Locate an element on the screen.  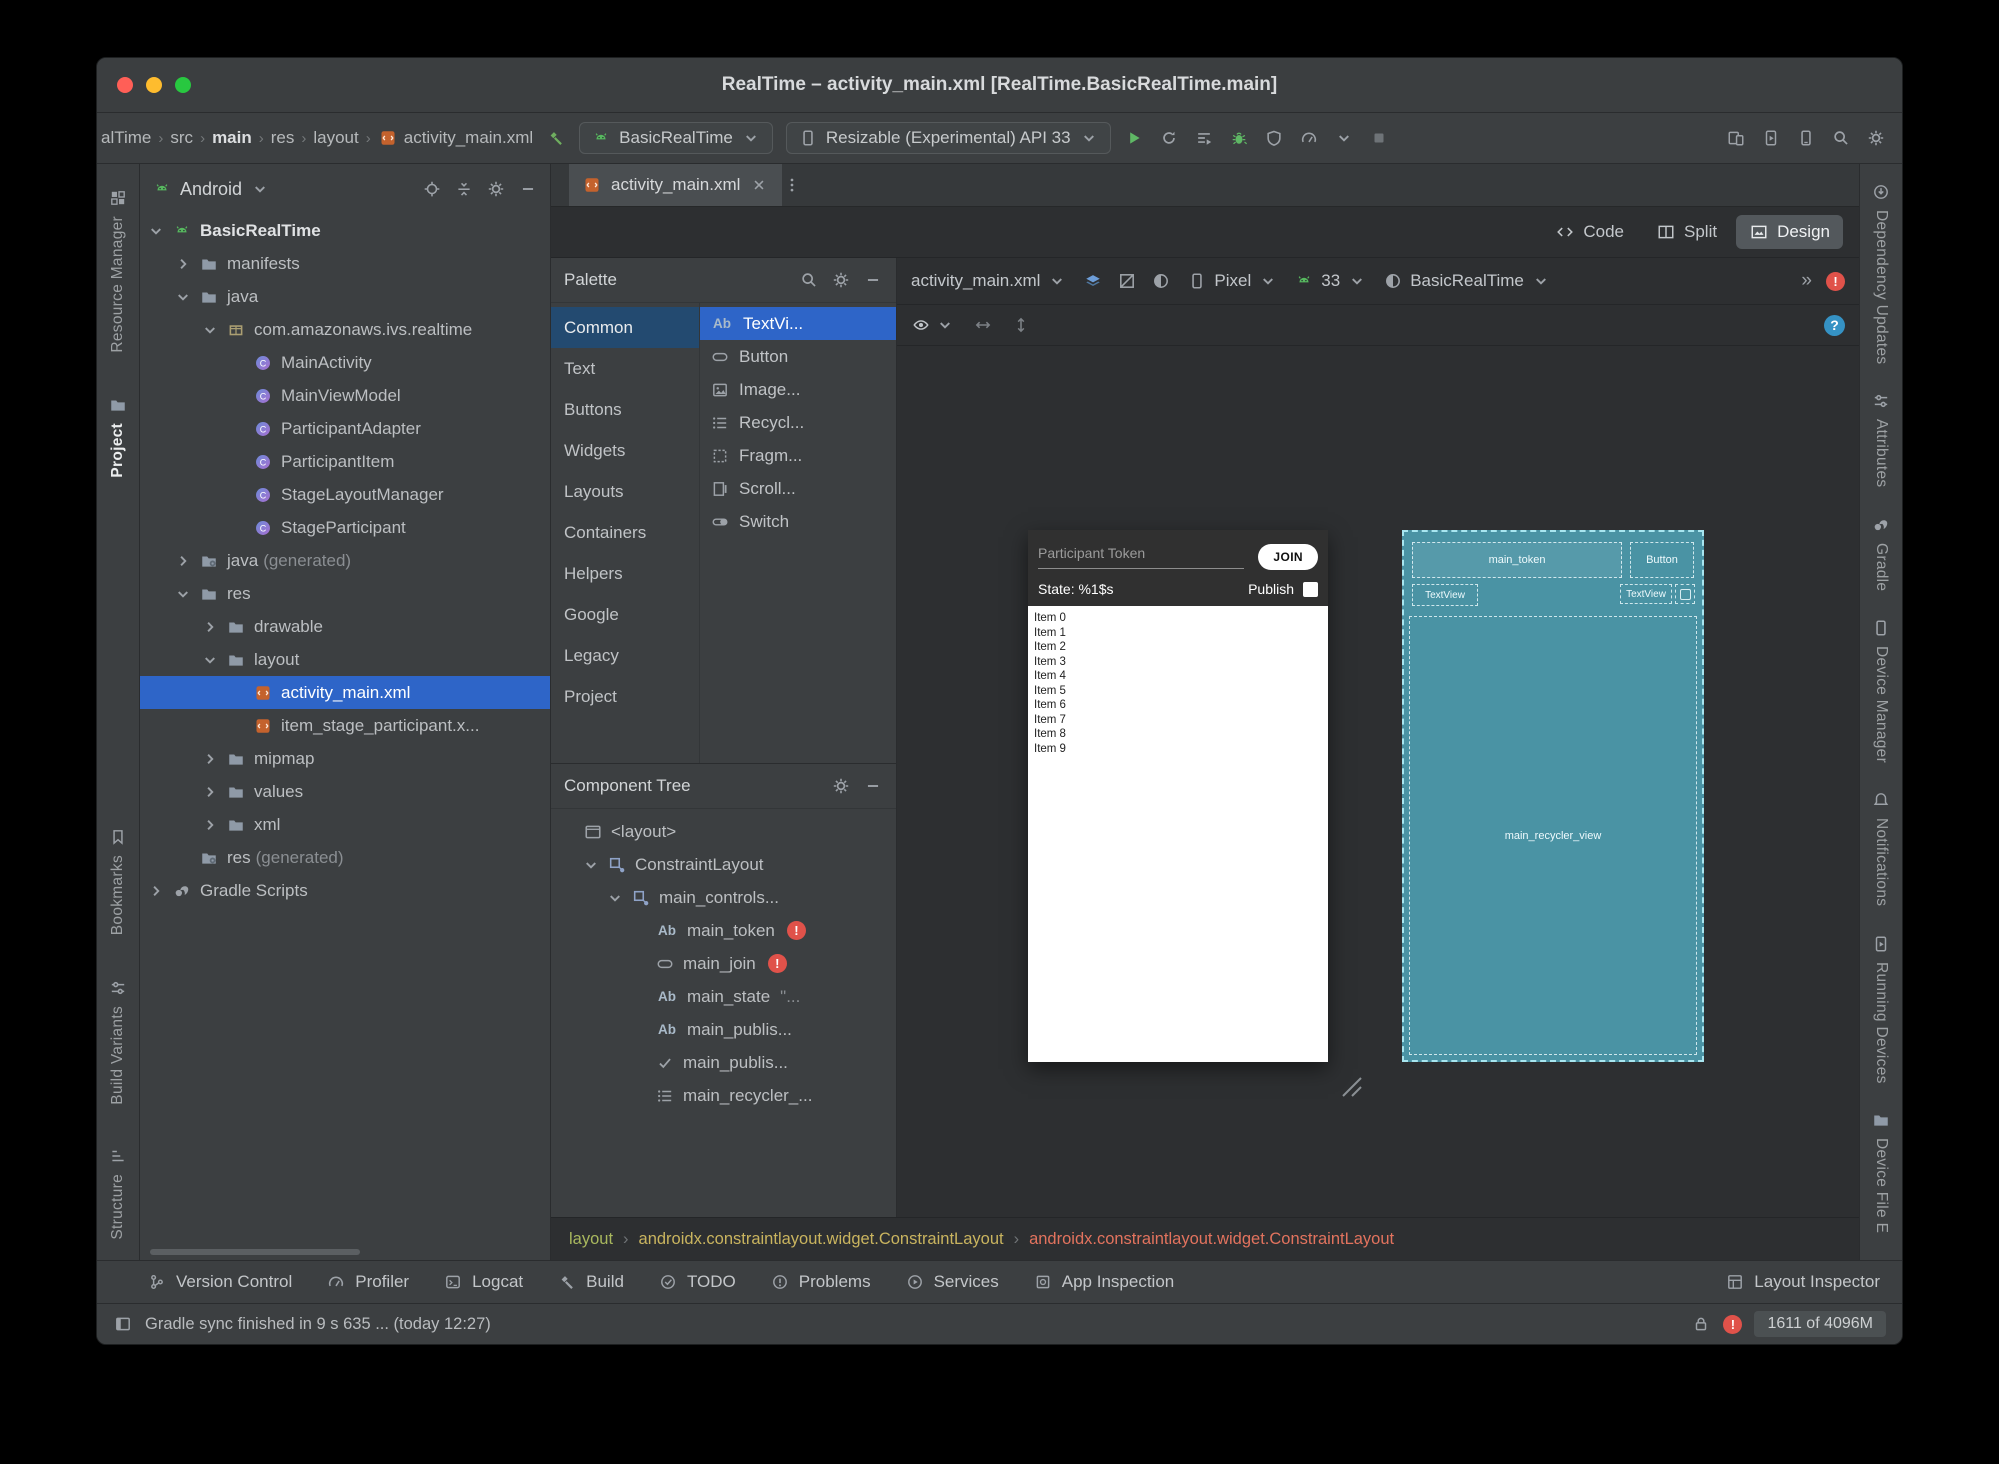
toolwindow-todo: TODO is located at coordinates (697, 1282).